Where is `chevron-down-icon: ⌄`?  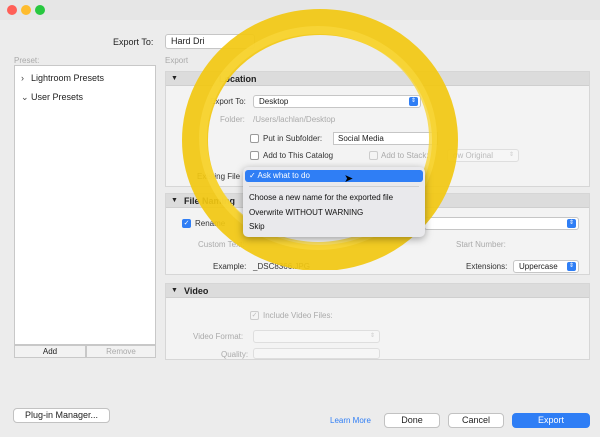
chevron-down-icon: ⌄ is located at coordinates (26, 97).